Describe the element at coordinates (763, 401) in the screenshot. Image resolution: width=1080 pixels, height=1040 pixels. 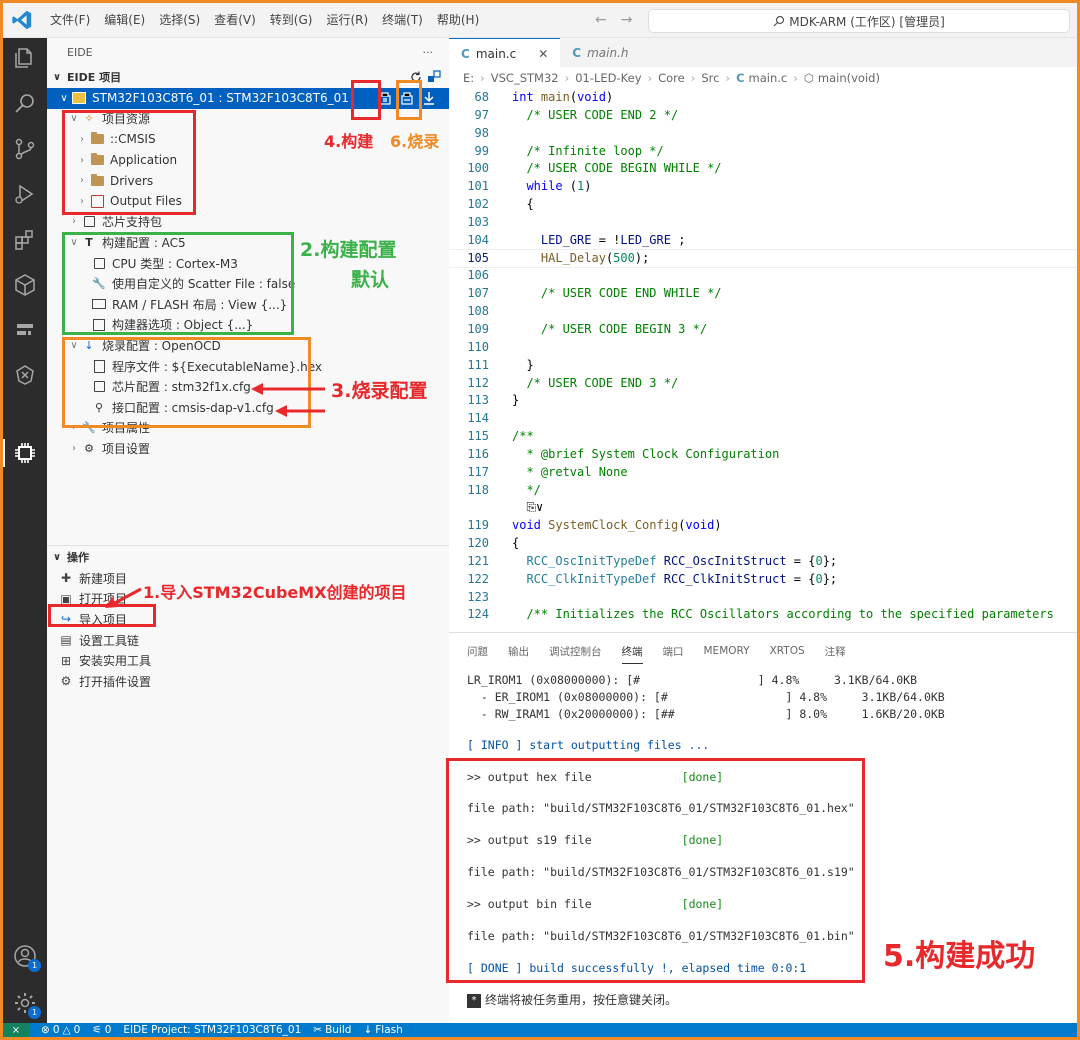
I see `code-line: 113}` at that location.